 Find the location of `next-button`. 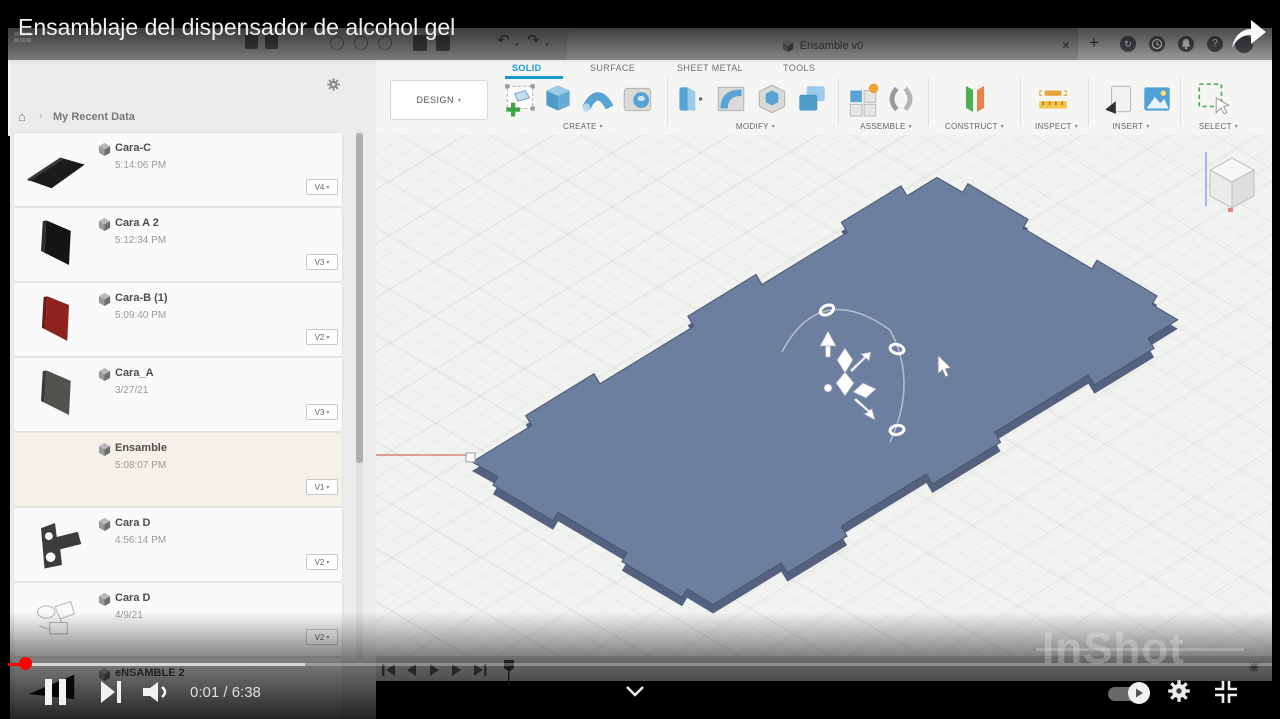

next-button is located at coordinates (113, 692).